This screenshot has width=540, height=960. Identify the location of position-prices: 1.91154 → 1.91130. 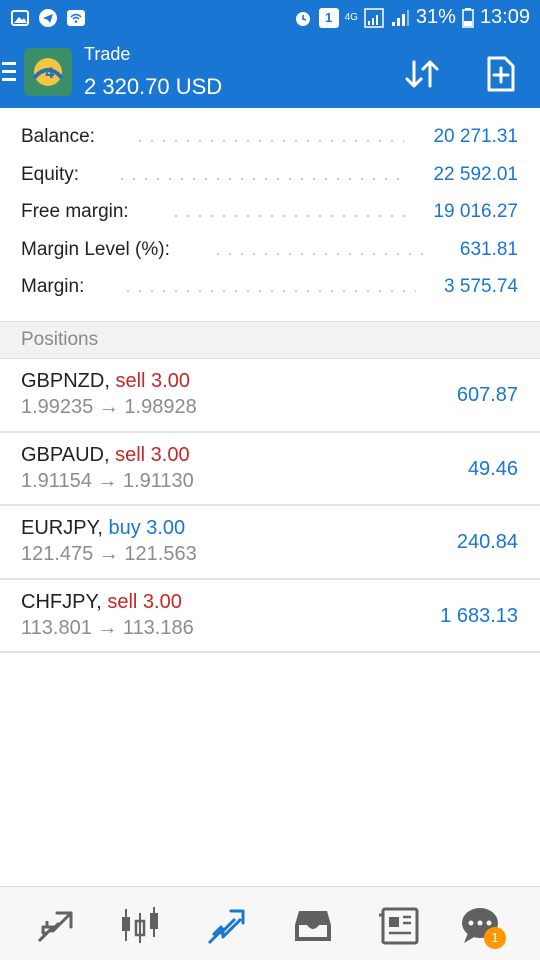
(107, 480).